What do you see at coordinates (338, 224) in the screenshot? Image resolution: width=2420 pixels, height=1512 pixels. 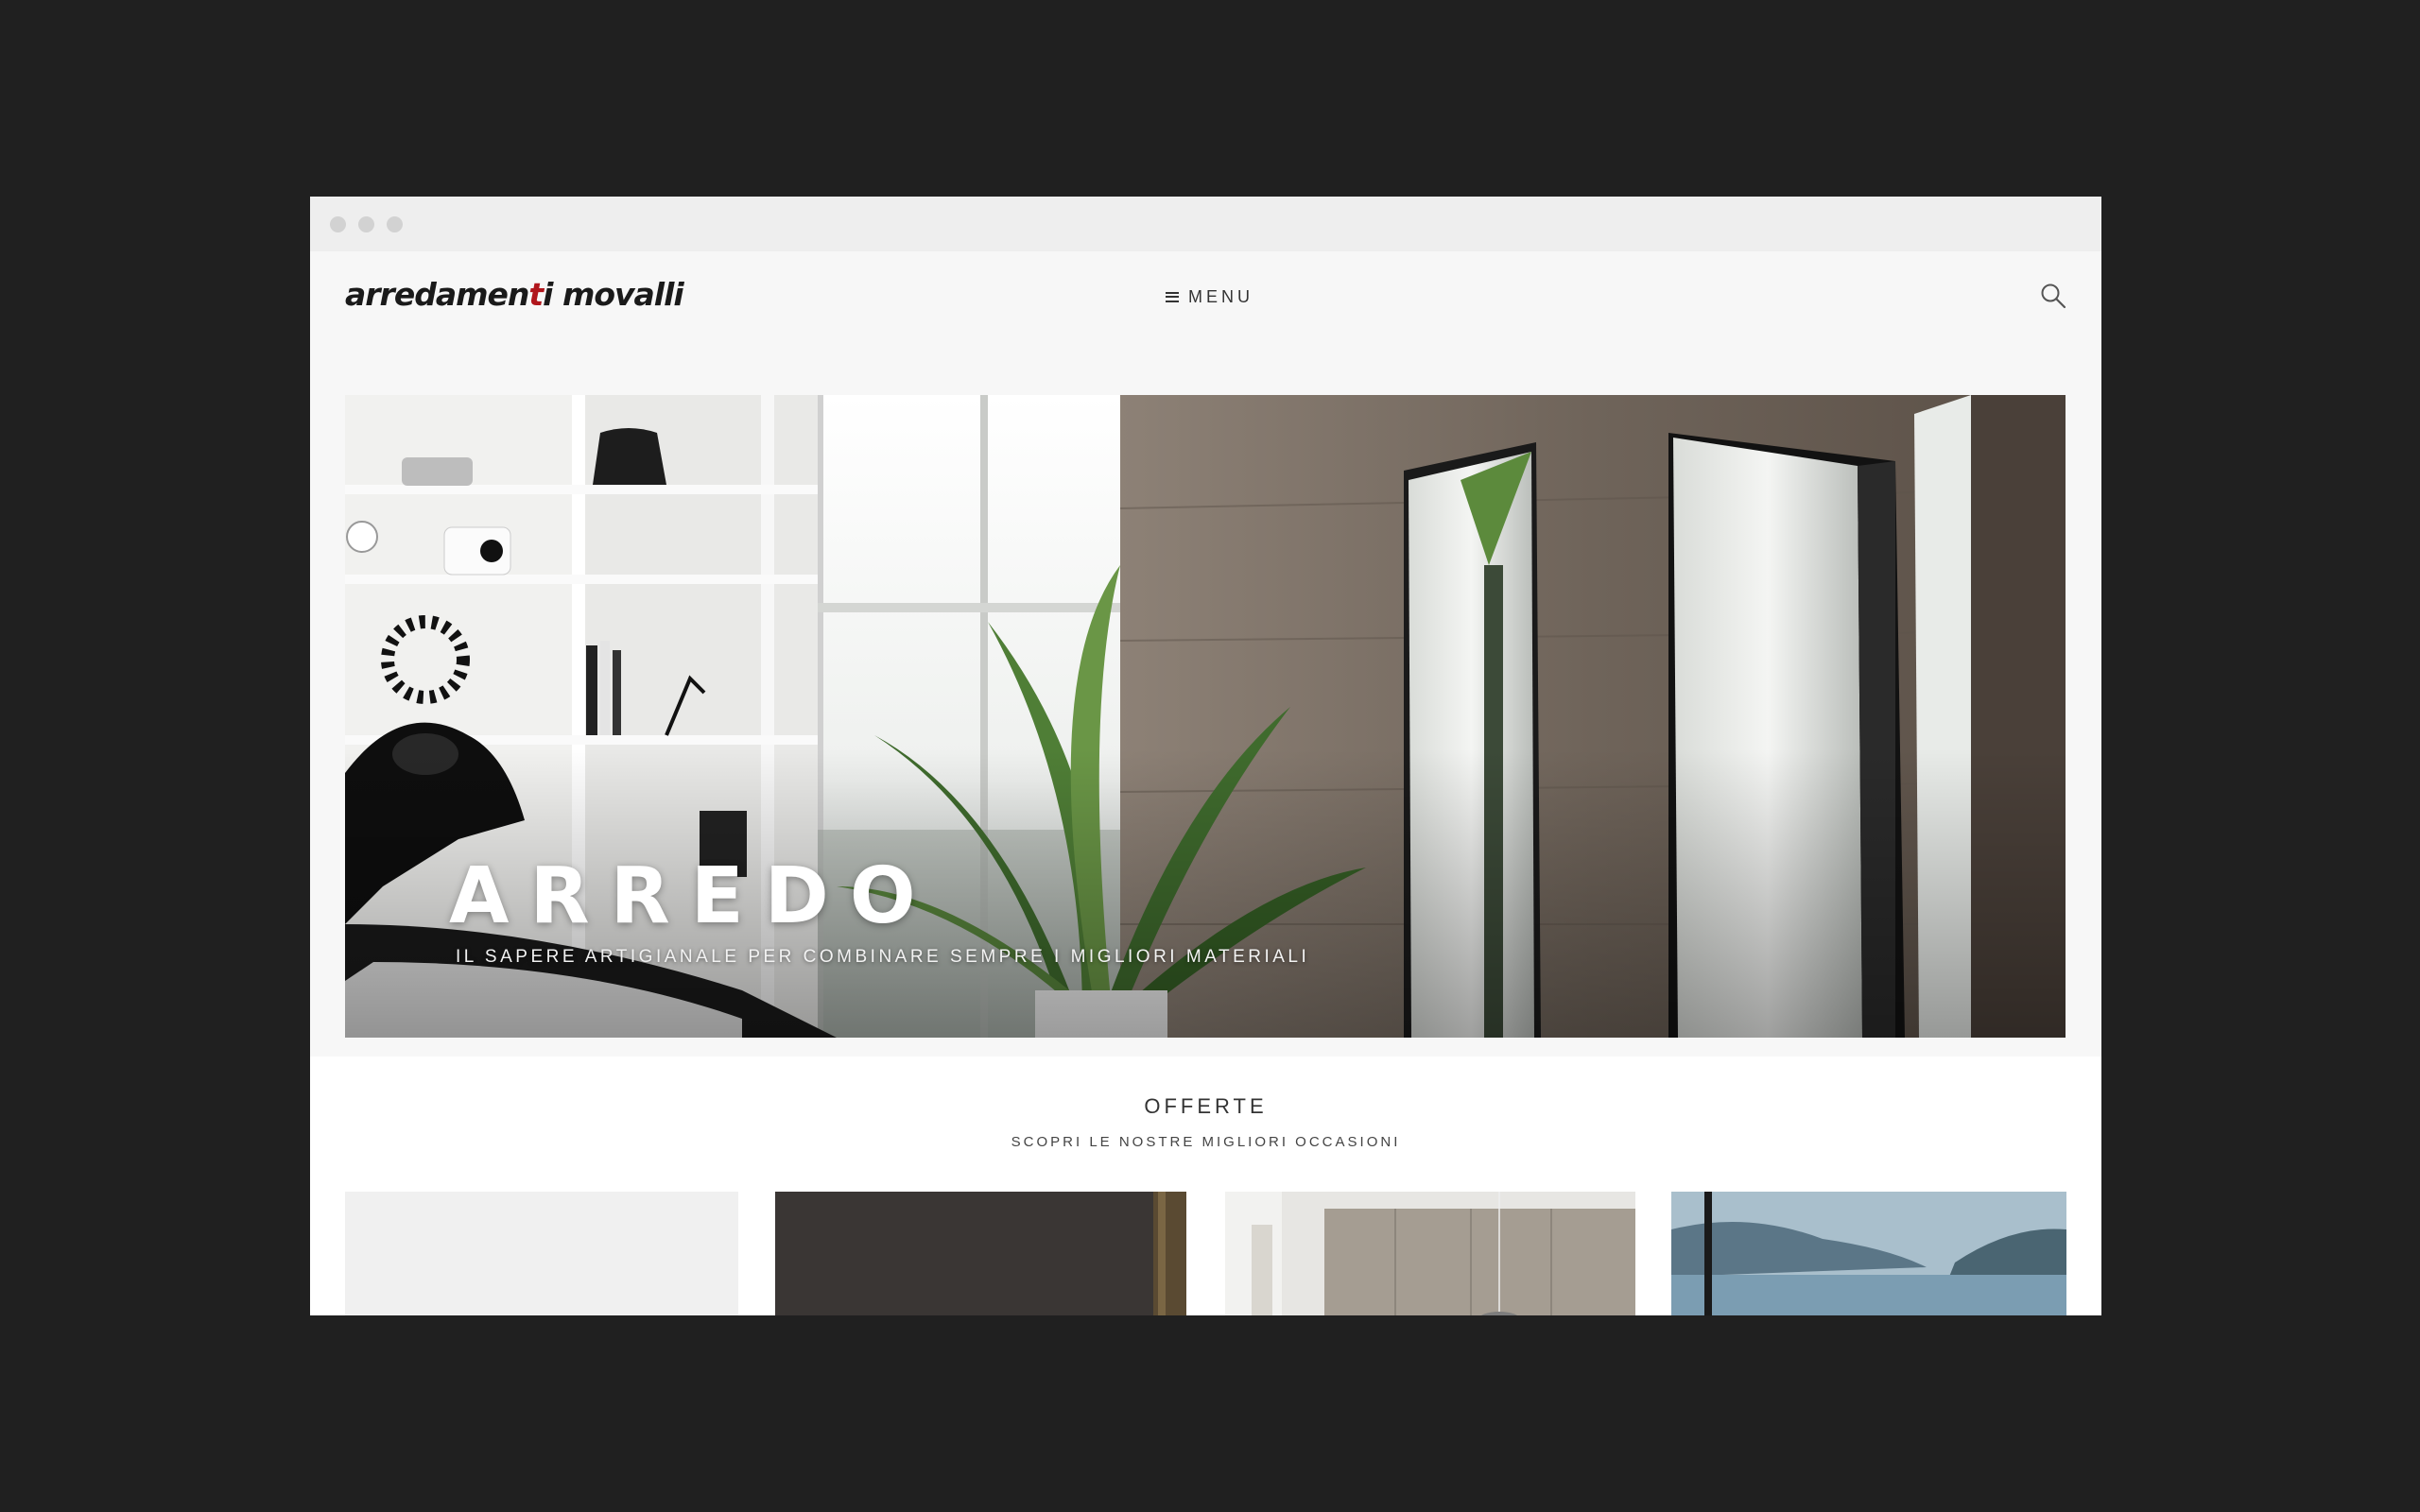 I see `window-close-dot` at bounding box center [338, 224].